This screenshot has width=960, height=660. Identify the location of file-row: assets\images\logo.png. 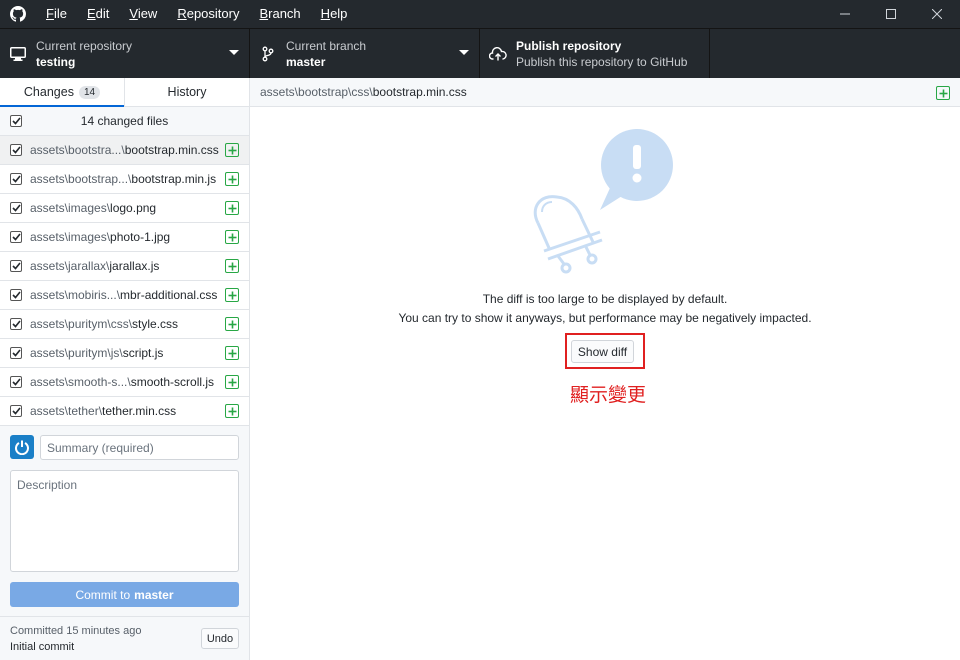
(124, 208).